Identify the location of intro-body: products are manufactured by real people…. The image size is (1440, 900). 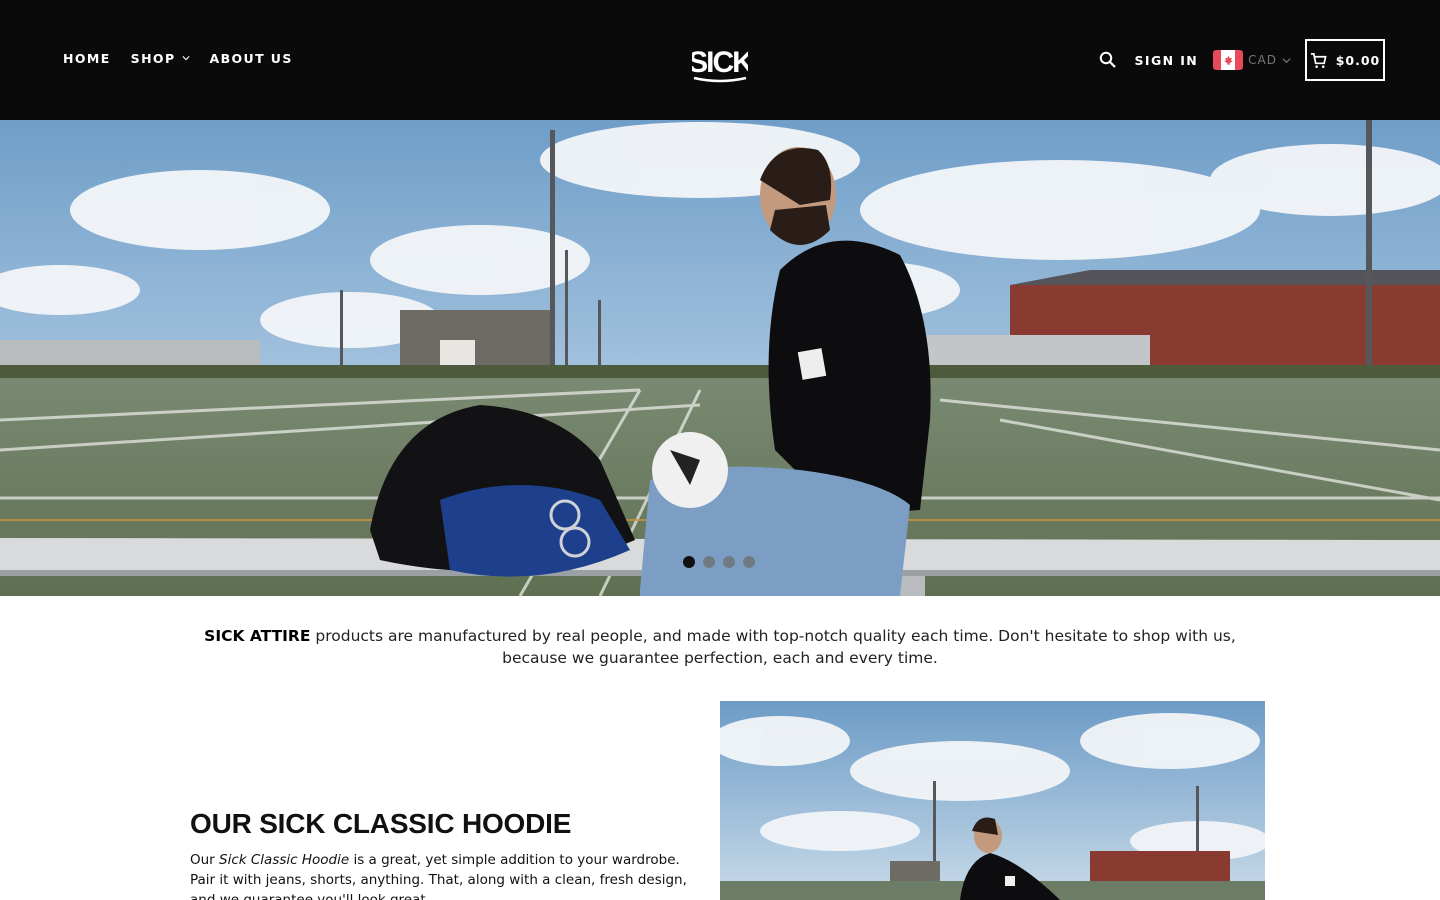
(773, 647).